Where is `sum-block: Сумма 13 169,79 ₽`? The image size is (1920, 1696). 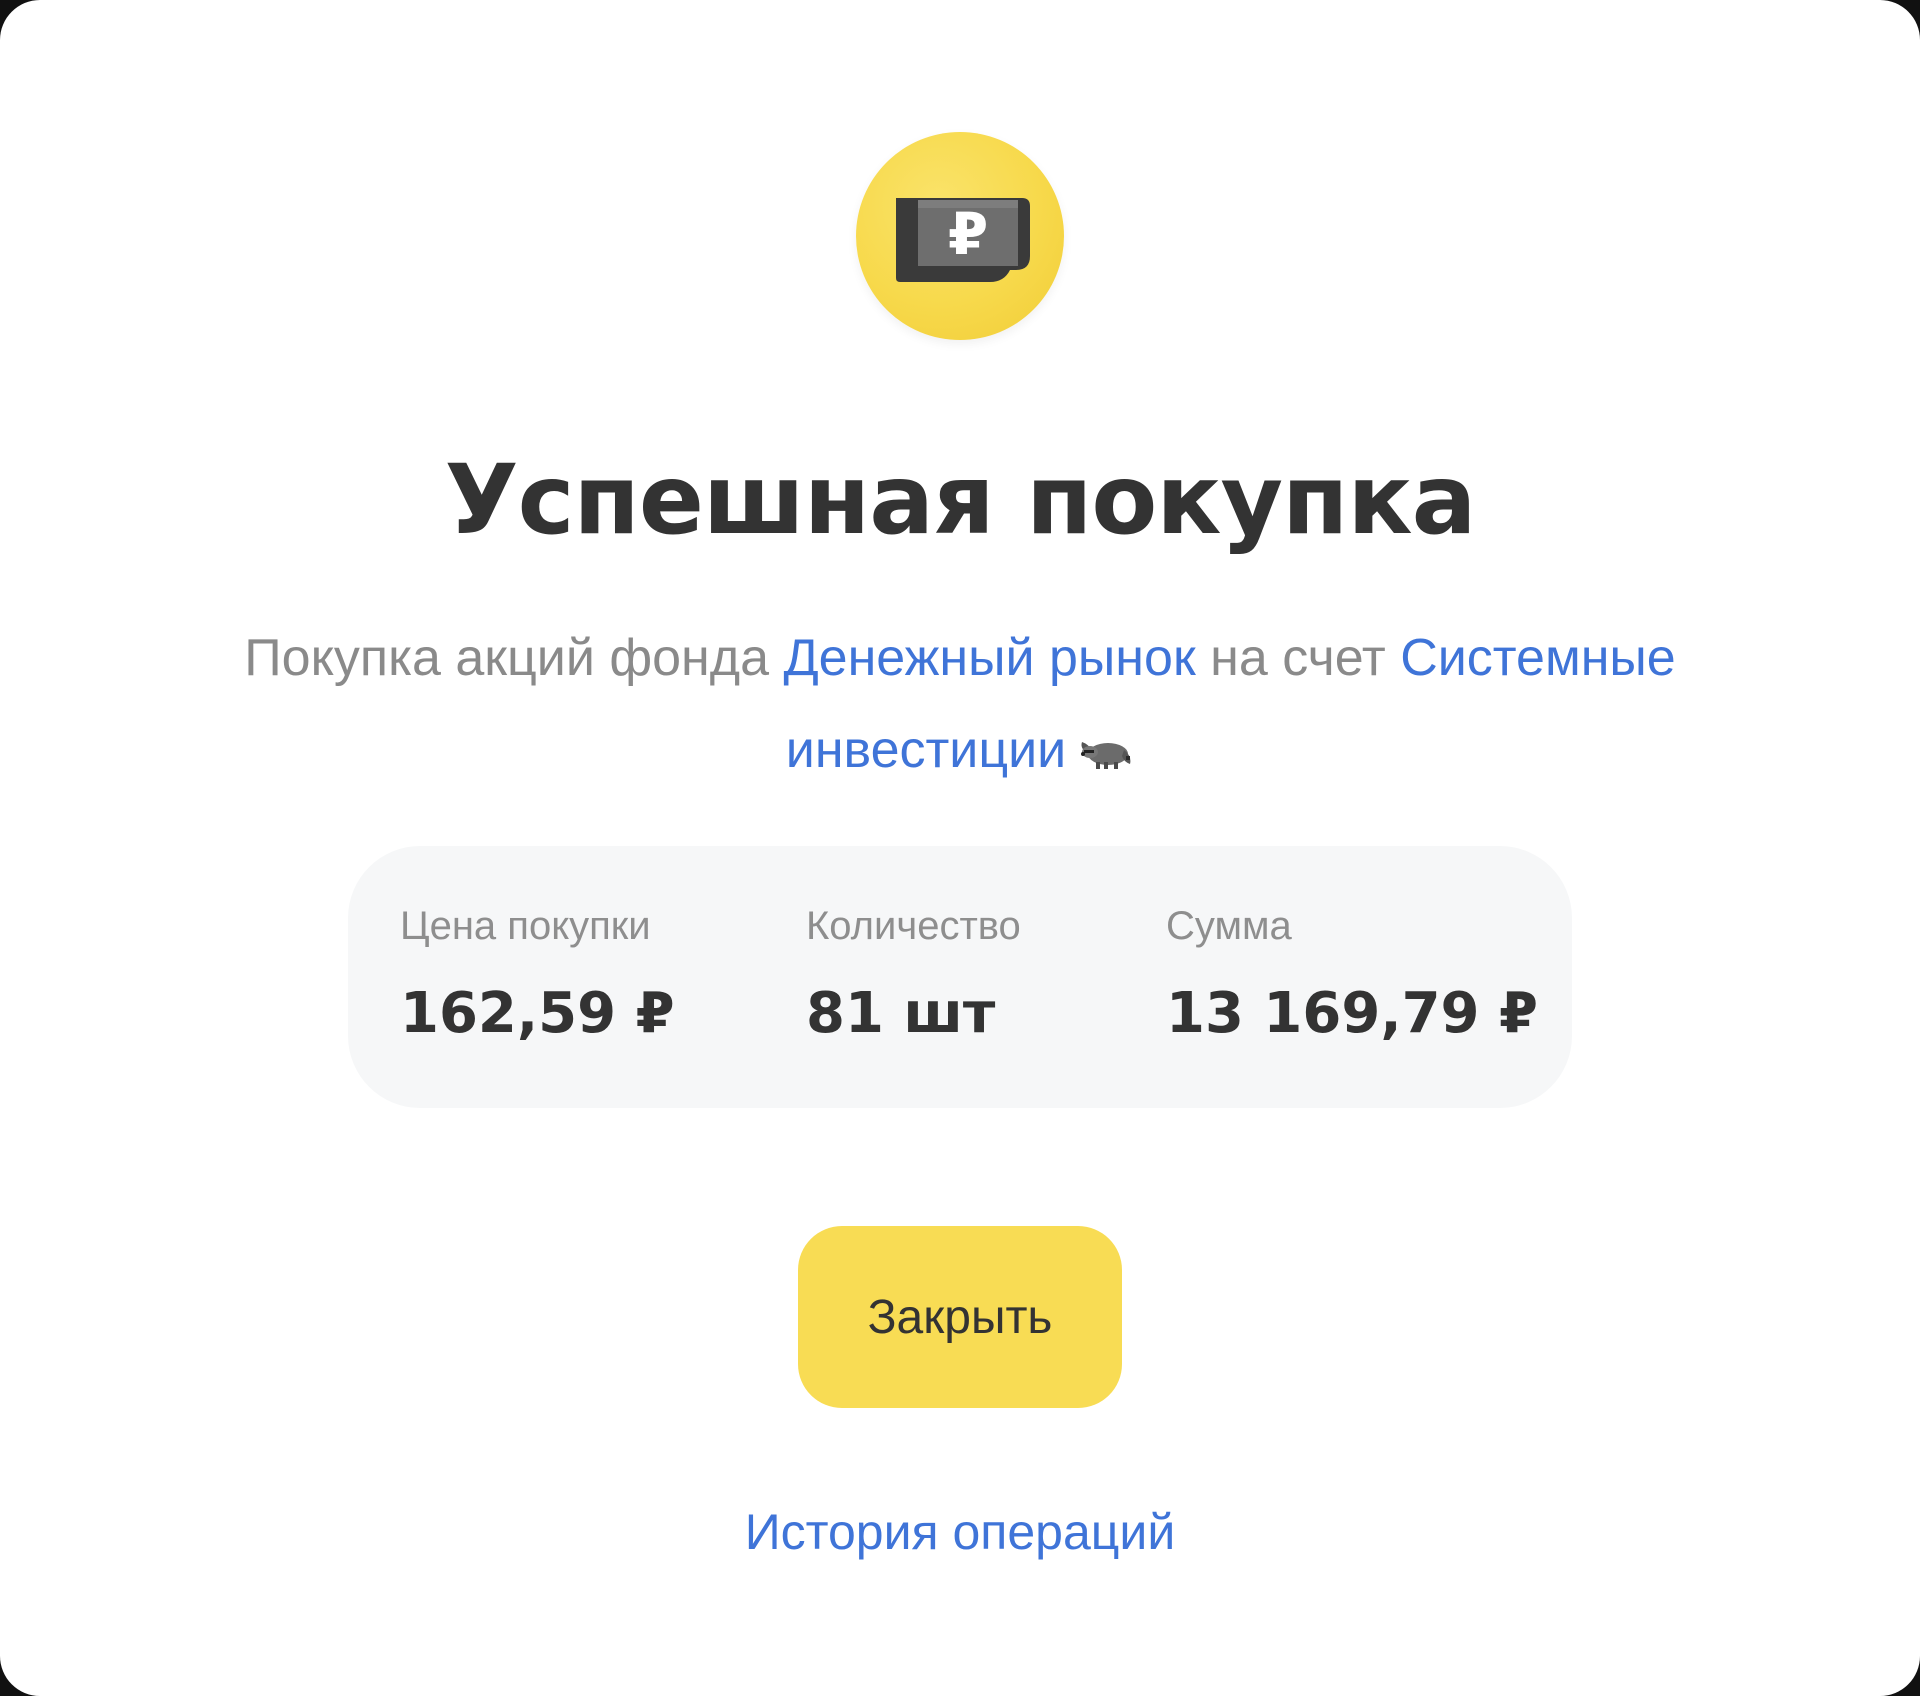 sum-block: Сумма 13 169,79 ₽ is located at coordinates (1352, 974).